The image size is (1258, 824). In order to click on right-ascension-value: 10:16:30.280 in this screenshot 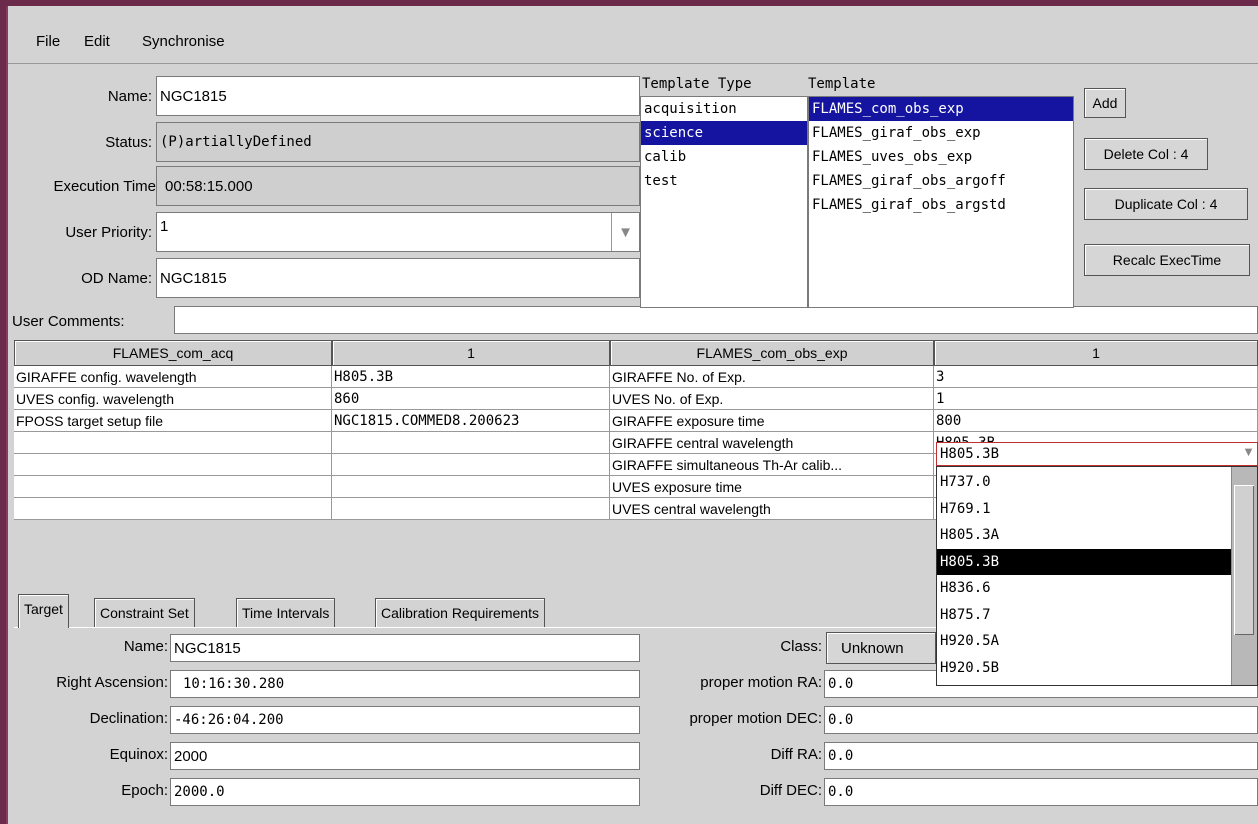, I will do `click(234, 684)`.